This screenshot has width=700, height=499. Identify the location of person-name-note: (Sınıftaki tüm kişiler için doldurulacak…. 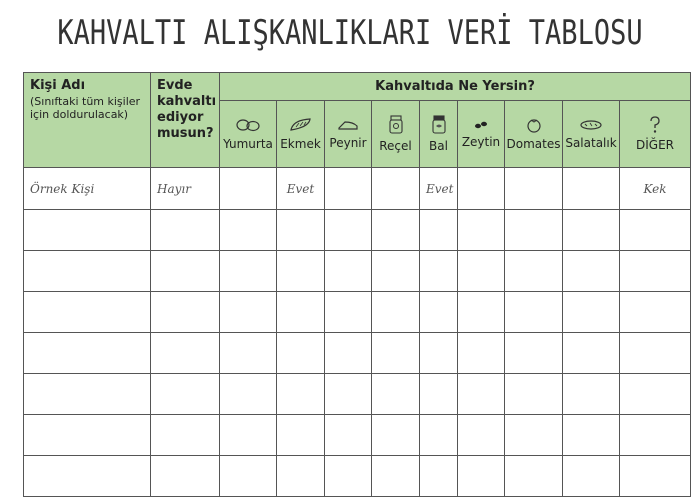
(85, 108).